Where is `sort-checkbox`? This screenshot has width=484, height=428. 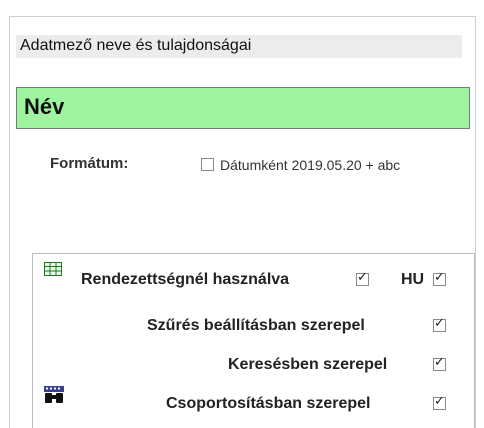 sort-checkbox is located at coordinates (362, 278).